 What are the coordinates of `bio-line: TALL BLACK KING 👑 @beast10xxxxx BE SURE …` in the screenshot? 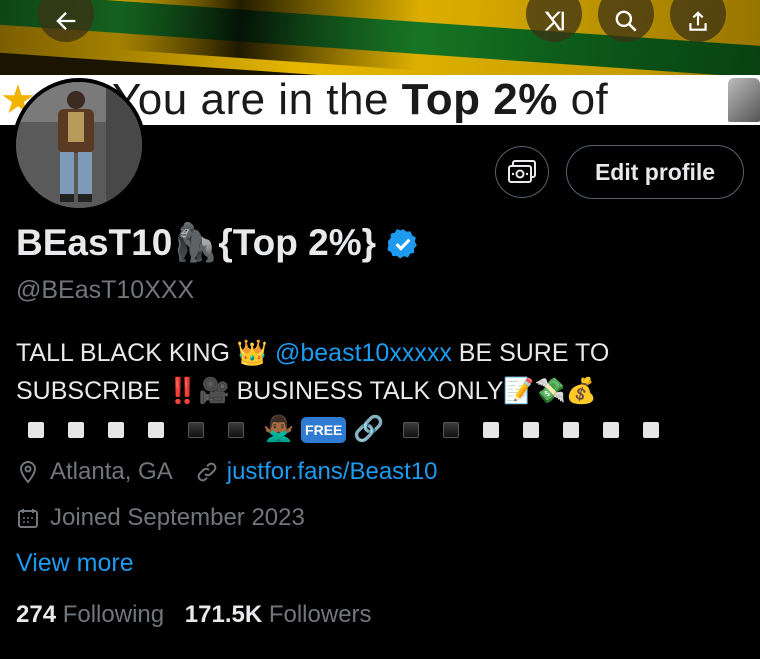 It's located at (313, 353).